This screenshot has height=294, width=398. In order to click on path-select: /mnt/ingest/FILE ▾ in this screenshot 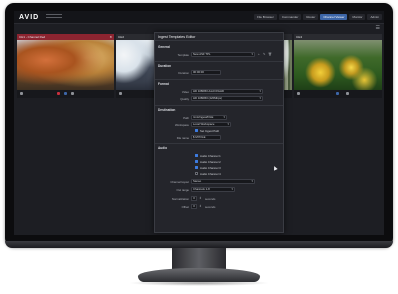, I will do `click(209, 117)`.